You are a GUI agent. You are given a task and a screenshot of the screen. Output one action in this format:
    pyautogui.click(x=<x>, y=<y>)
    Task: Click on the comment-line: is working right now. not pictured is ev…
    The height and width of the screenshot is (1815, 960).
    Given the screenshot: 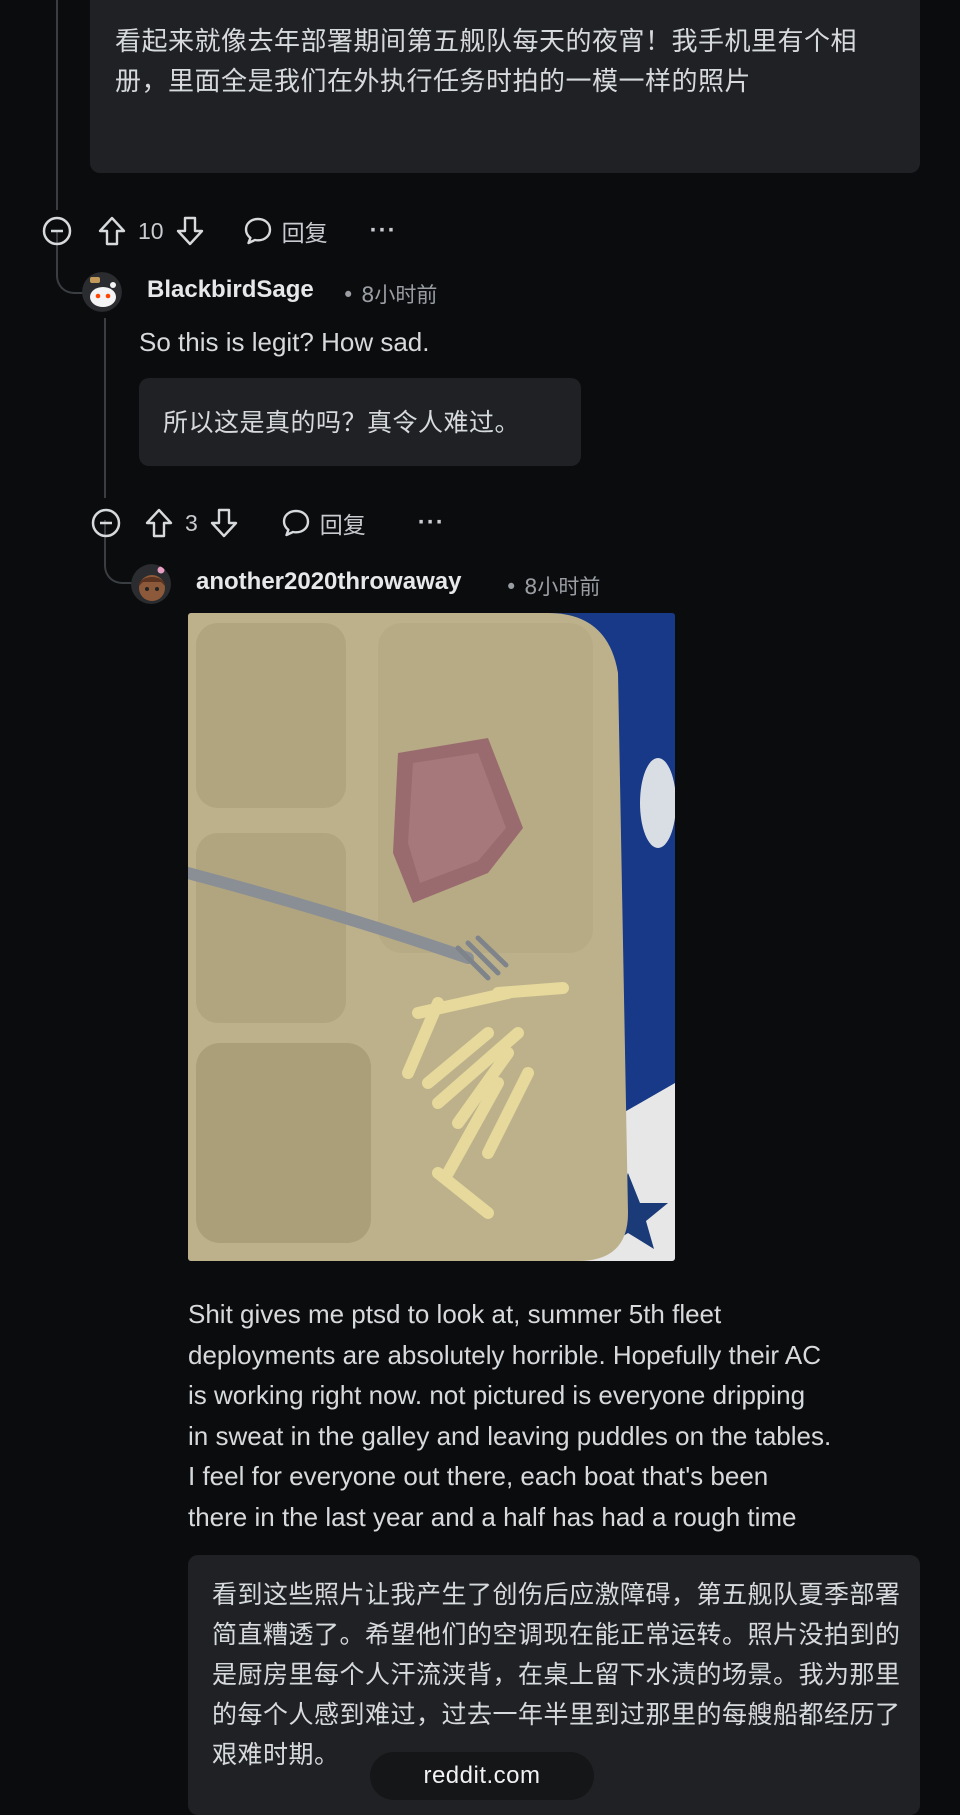 What is the action you would take?
    pyautogui.click(x=497, y=1395)
    